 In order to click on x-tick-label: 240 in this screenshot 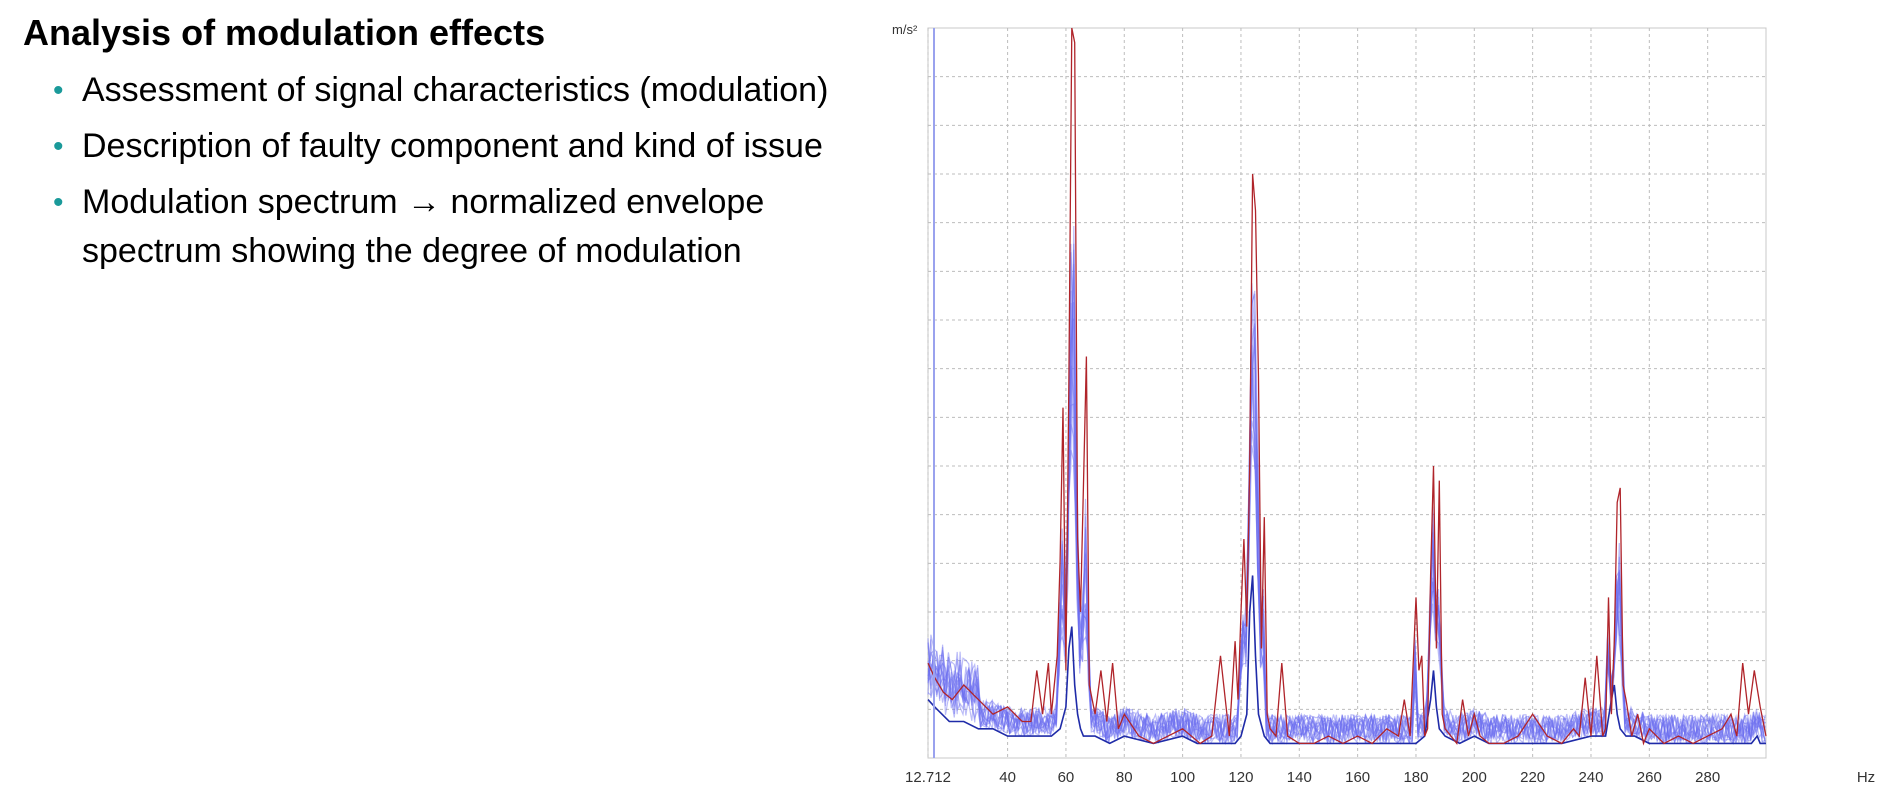, I will do `click(1590, 777)`.